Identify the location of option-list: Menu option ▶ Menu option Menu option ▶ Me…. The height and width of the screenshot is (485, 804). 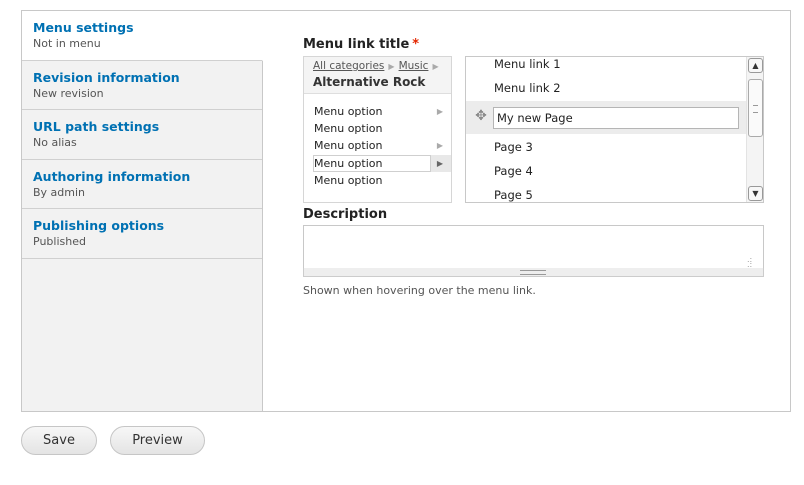
(377, 141).